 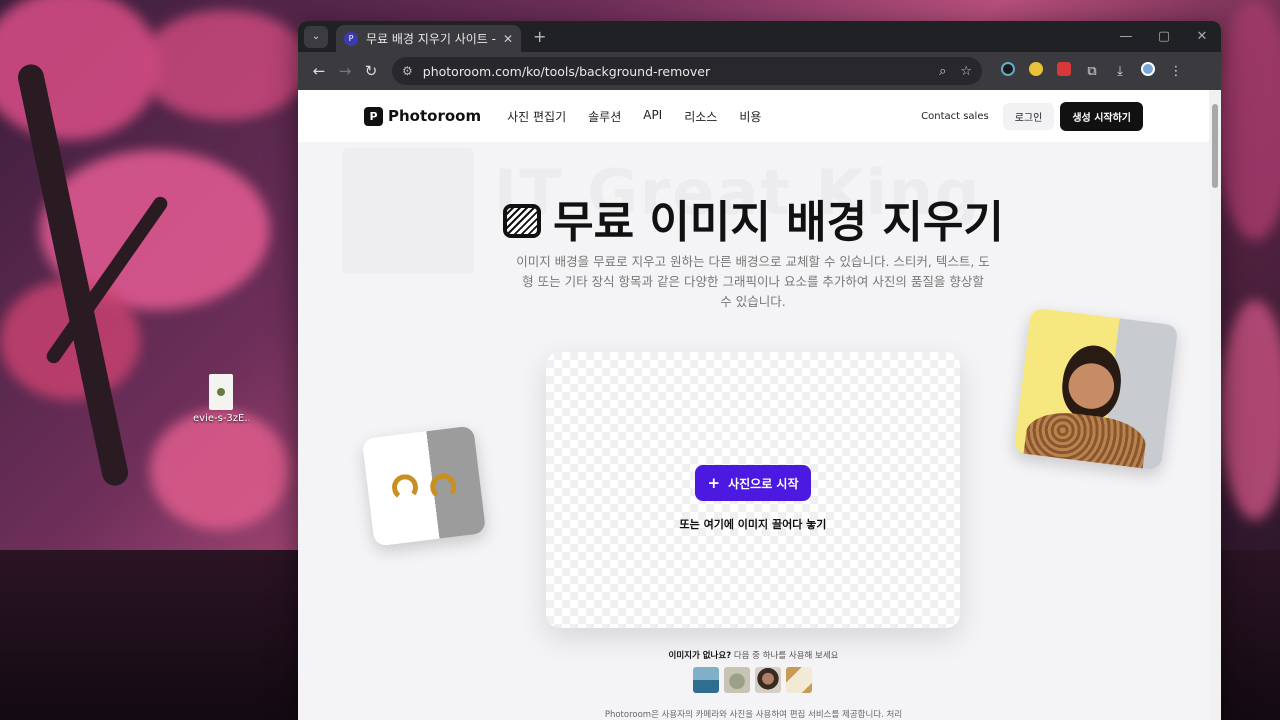 What do you see at coordinates (316, 36) in the screenshot?
I see `tab-search-button: ⌄` at bounding box center [316, 36].